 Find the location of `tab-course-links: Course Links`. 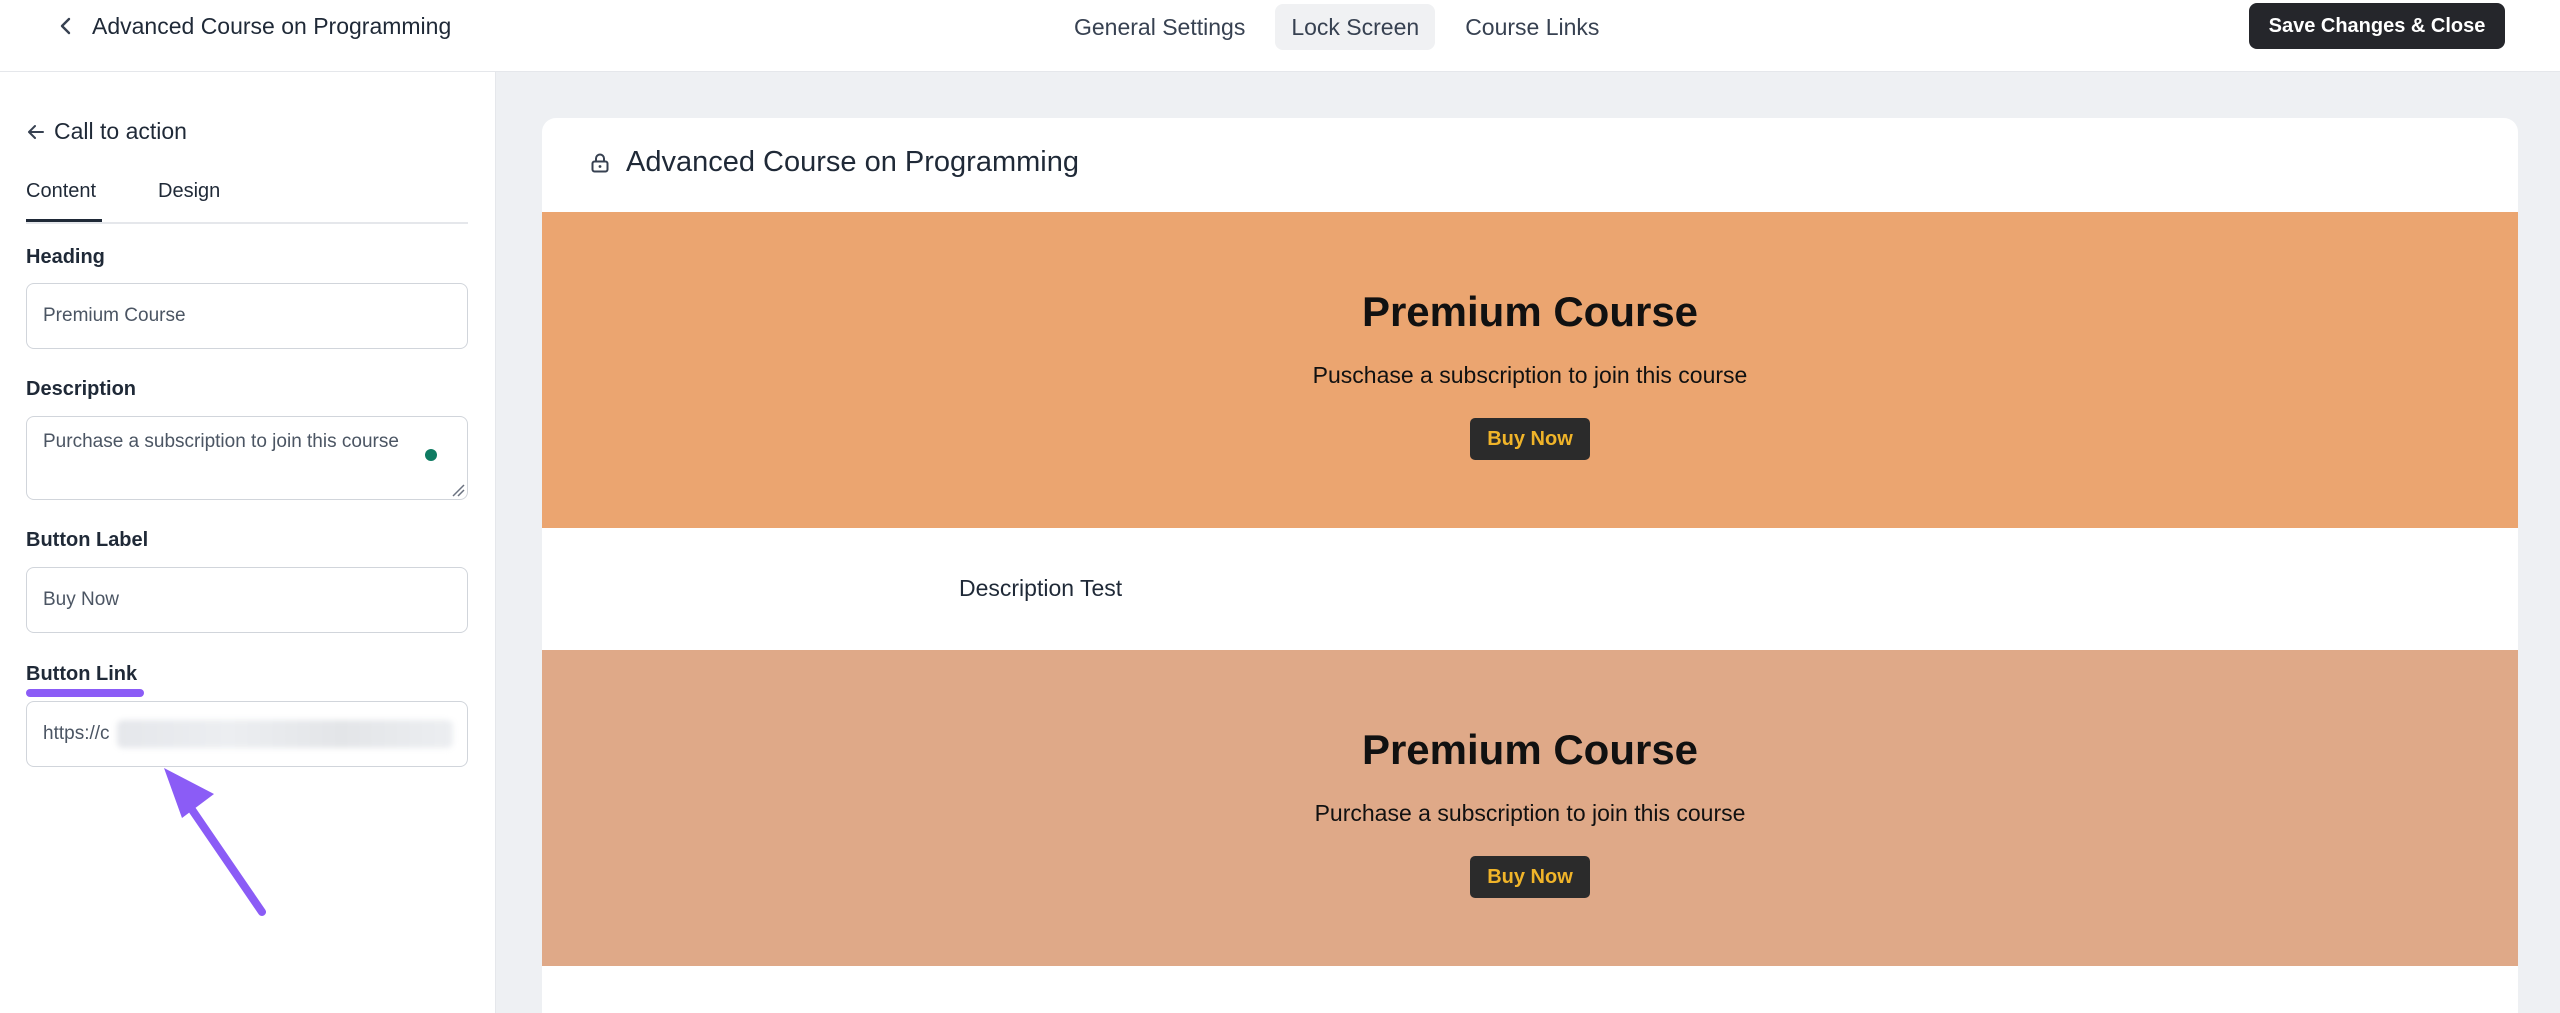

tab-course-links: Course Links is located at coordinates (1532, 27).